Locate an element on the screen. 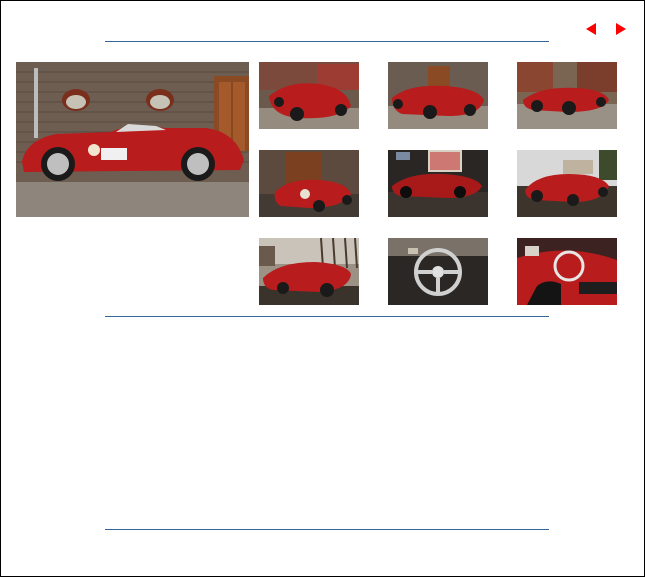  top-divider is located at coordinates (327, 41).